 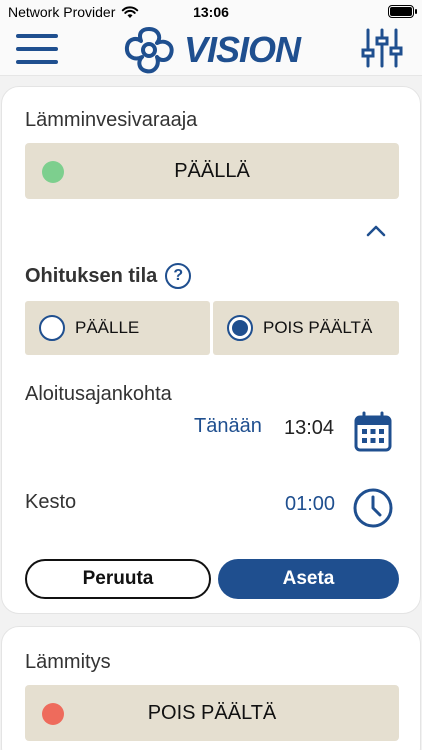 What do you see at coordinates (318, 327) in the screenshot?
I see `override-option-off-label: POIS PÄÄLTÄ` at bounding box center [318, 327].